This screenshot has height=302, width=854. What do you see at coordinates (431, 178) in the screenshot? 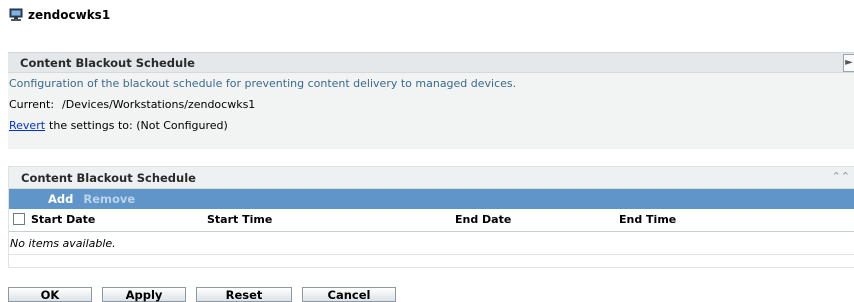
I see `schedule-panel-header: Content Blackout Schedule ⌃⌃` at bounding box center [431, 178].